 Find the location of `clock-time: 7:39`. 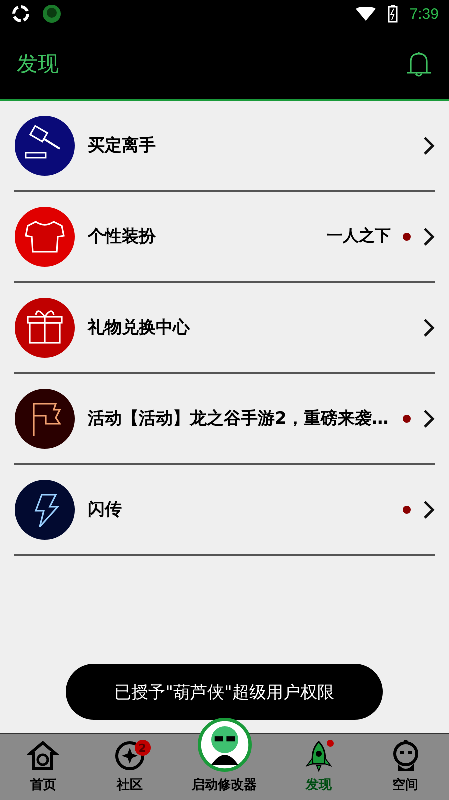

clock-time: 7:39 is located at coordinates (424, 14).